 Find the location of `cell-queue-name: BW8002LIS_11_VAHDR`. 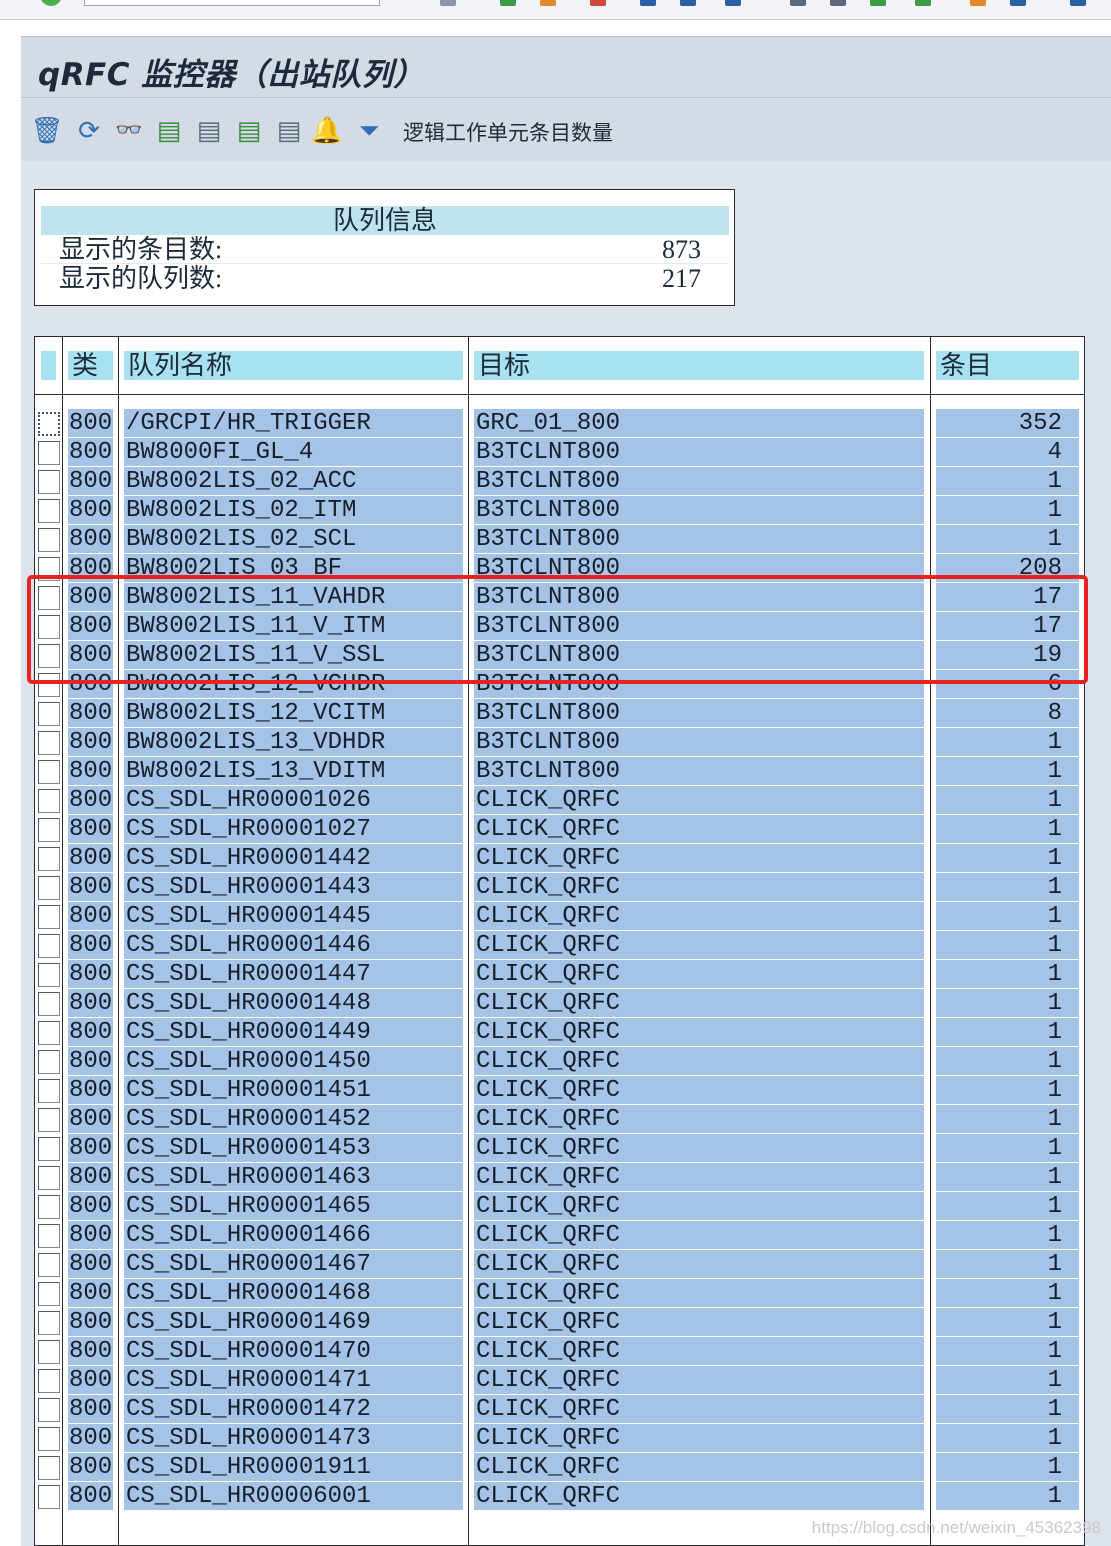

cell-queue-name: BW8002LIS_11_VAHDR is located at coordinates (293, 597).